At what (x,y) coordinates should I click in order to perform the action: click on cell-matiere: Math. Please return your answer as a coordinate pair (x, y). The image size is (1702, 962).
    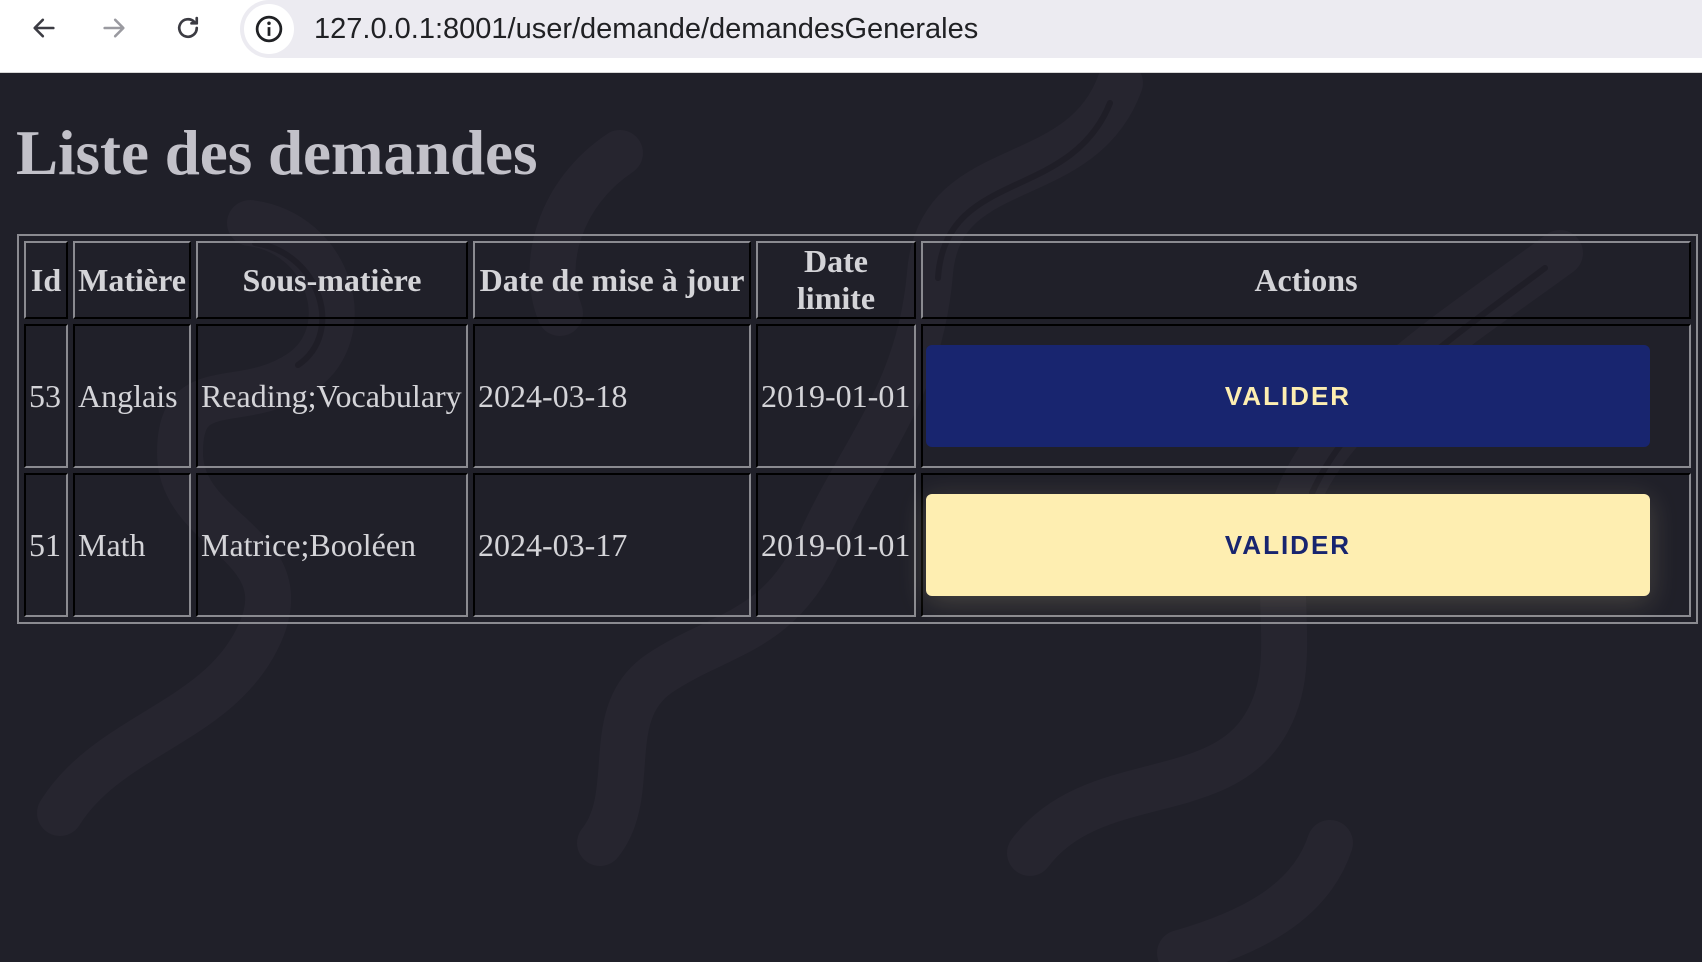
    Looking at the image, I should click on (132, 545).